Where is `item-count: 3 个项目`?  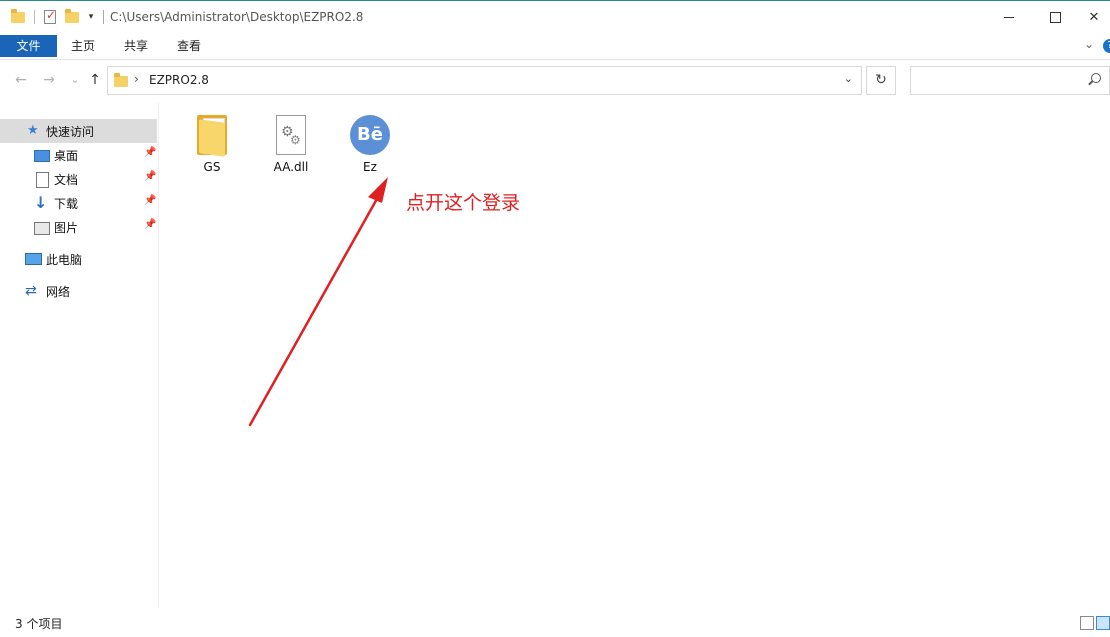
item-count: 3 个项目 is located at coordinates (39, 624).